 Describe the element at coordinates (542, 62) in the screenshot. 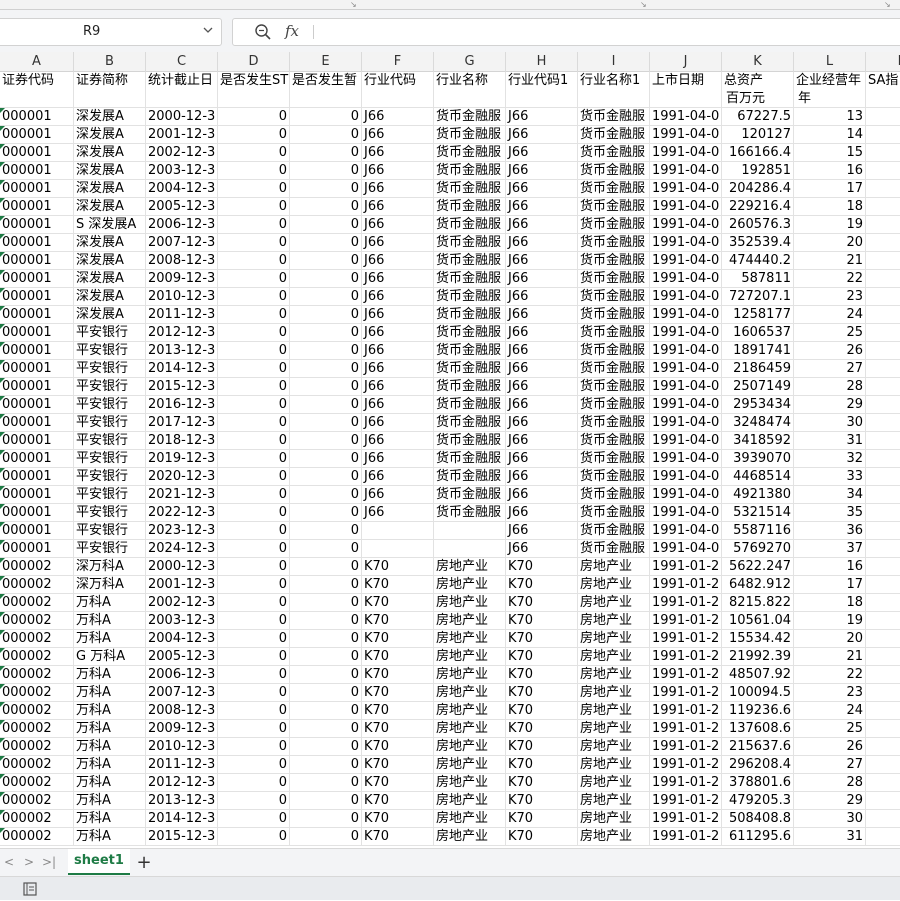

I see `column-header-h: H` at that location.